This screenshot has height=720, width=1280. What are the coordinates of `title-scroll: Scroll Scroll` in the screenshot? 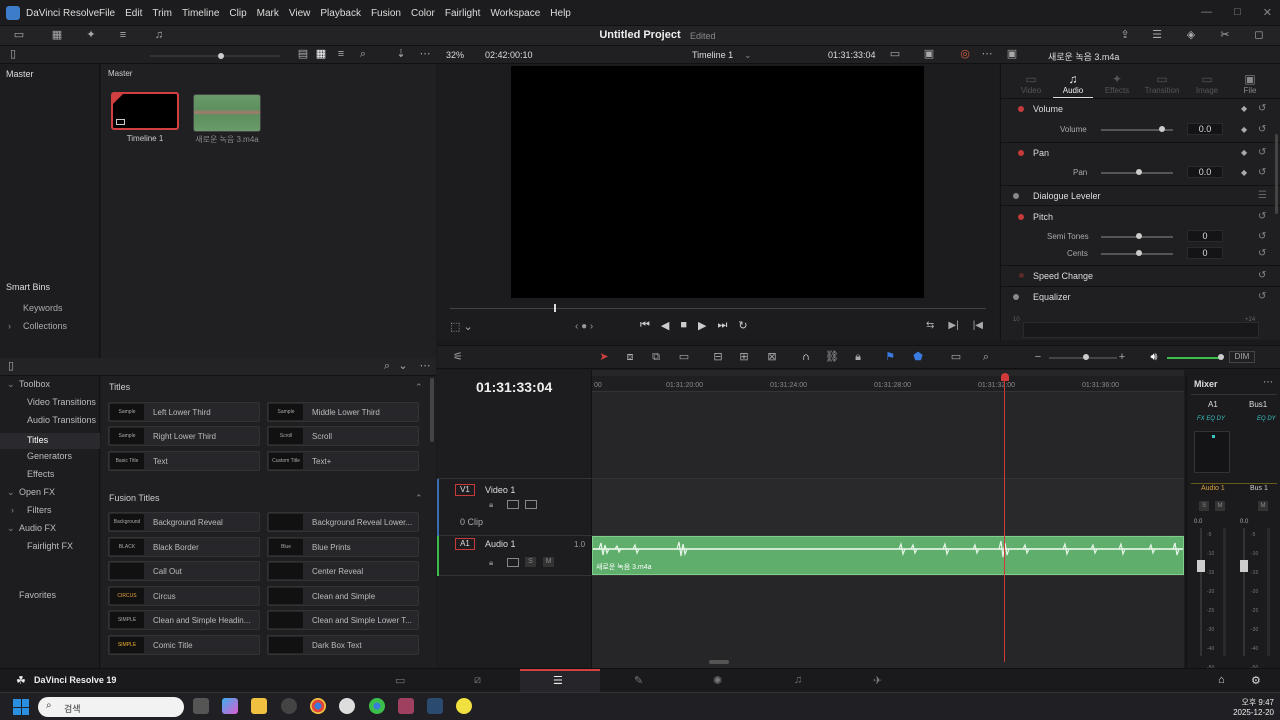 It's located at (343, 436).